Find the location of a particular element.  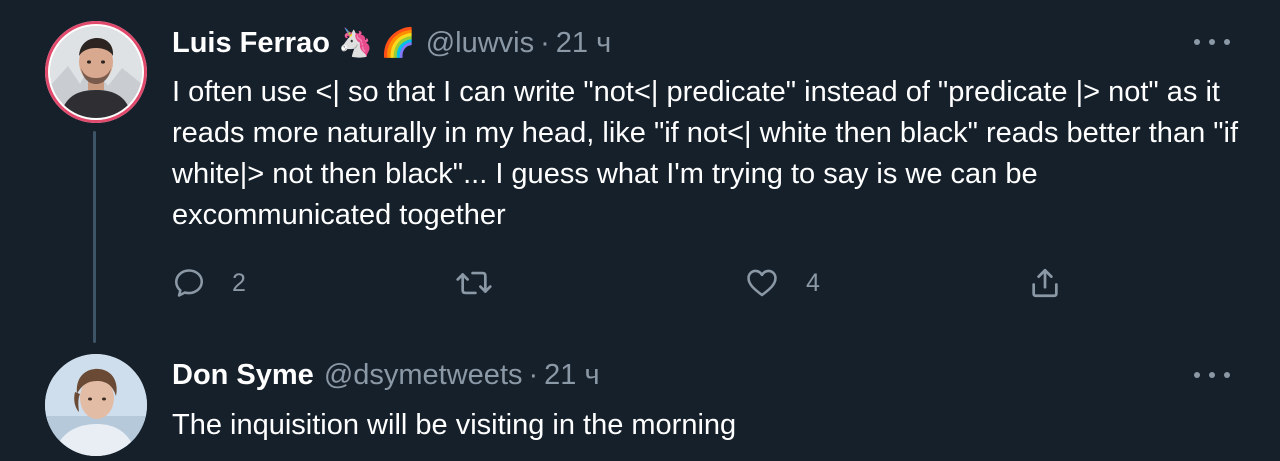

avatar-photo is located at coordinates (96, 72).